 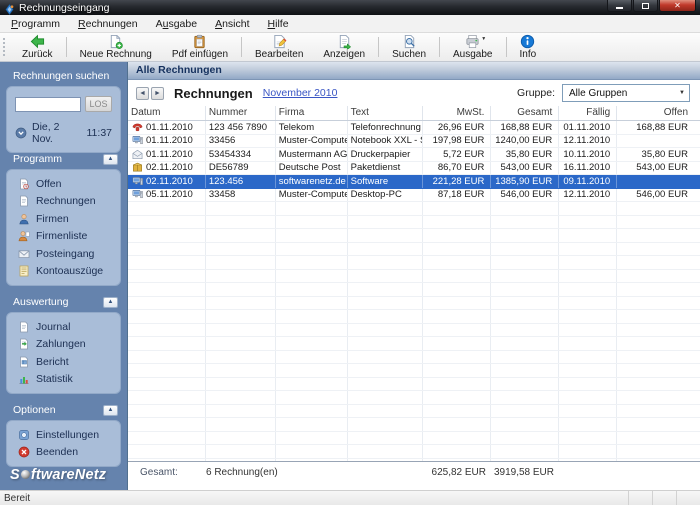 What do you see at coordinates (386, 113) in the screenshot?
I see `column-header-text: Text` at bounding box center [386, 113].